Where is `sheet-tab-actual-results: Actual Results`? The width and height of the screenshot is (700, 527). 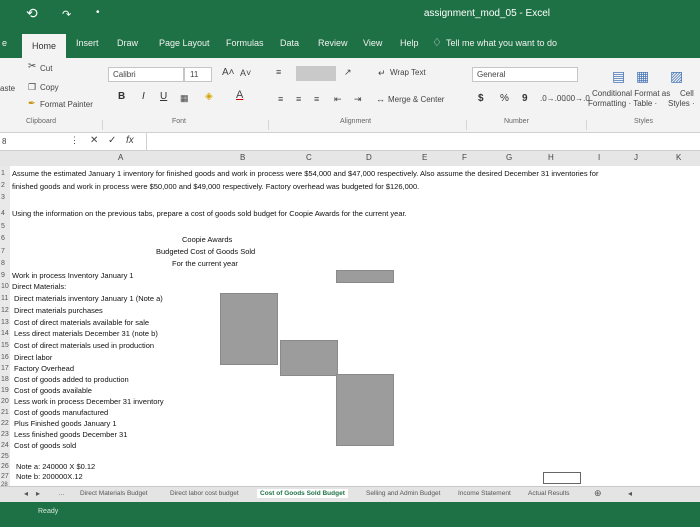
sheet-tab-actual-results: Actual Results is located at coordinates (549, 493).